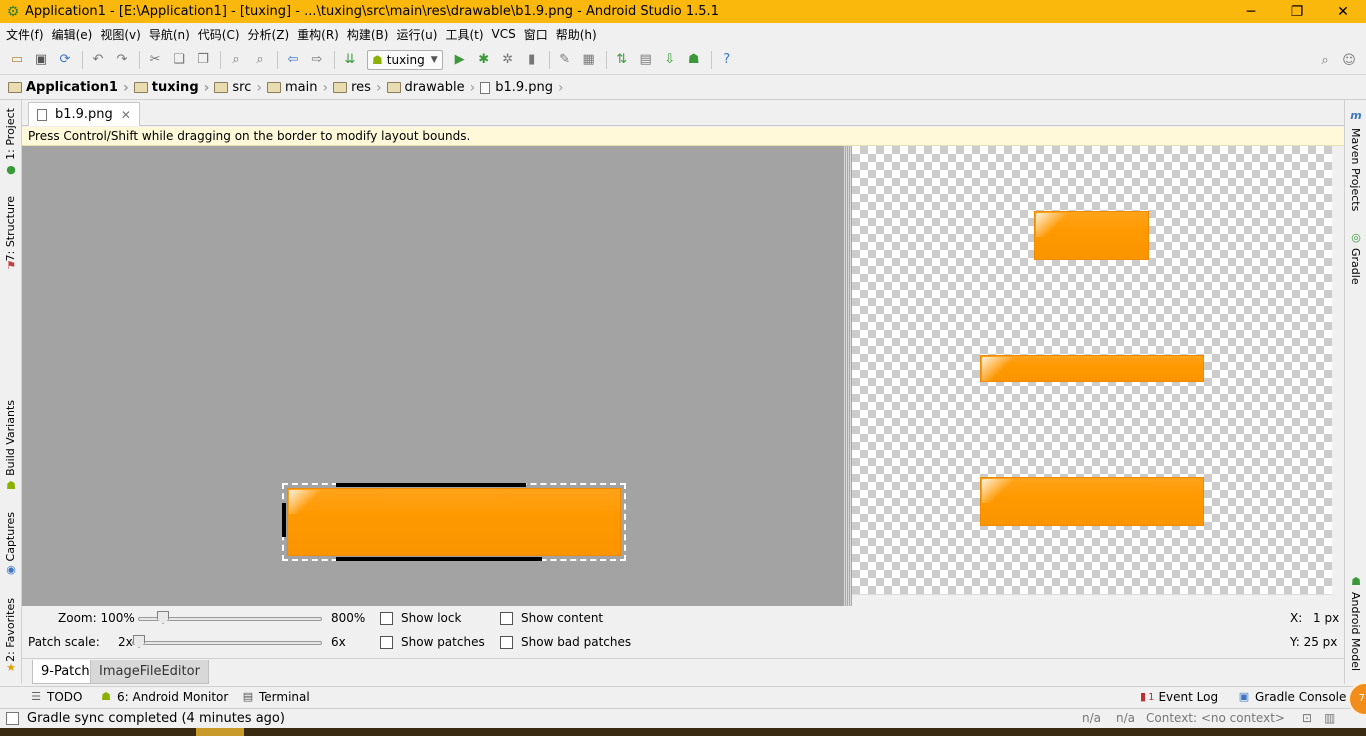 This screenshot has width=1366, height=736. Describe the element at coordinates (240, 88) in the screenshot. I see `breadcrumb-item-src: src ›` at that location.